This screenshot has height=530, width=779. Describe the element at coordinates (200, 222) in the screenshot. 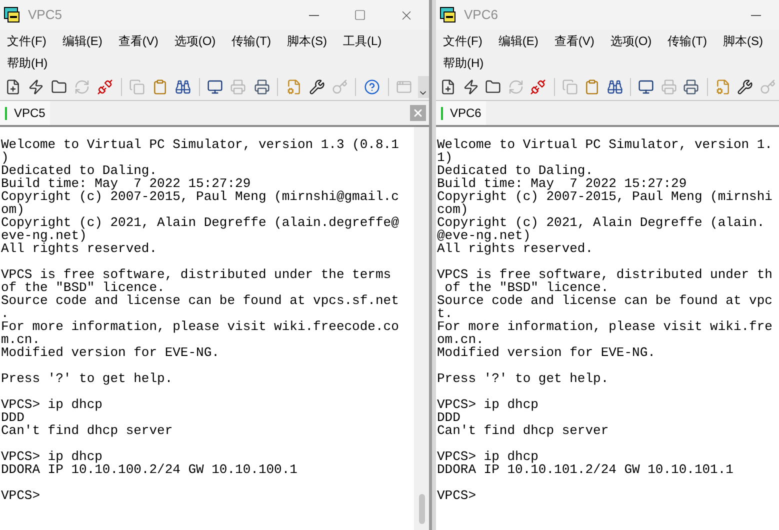

I see `terminal-line: Copyright (c) 2021, Alain Degreffe (alain.degreffe@` at that location.